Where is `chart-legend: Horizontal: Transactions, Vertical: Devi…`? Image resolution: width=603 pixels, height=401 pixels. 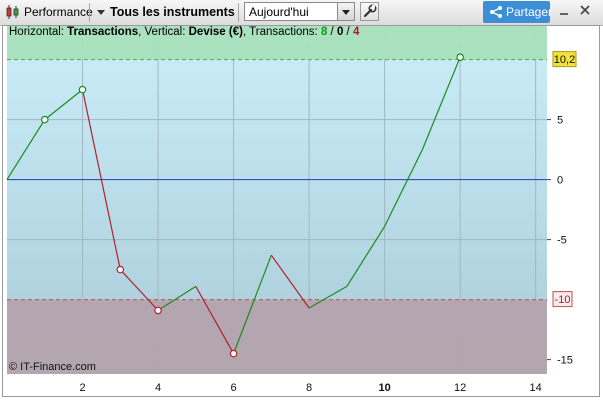 chart-legend: Horizontal: Transactions, Vertical: Devi… is located at coordinates (184, 32).